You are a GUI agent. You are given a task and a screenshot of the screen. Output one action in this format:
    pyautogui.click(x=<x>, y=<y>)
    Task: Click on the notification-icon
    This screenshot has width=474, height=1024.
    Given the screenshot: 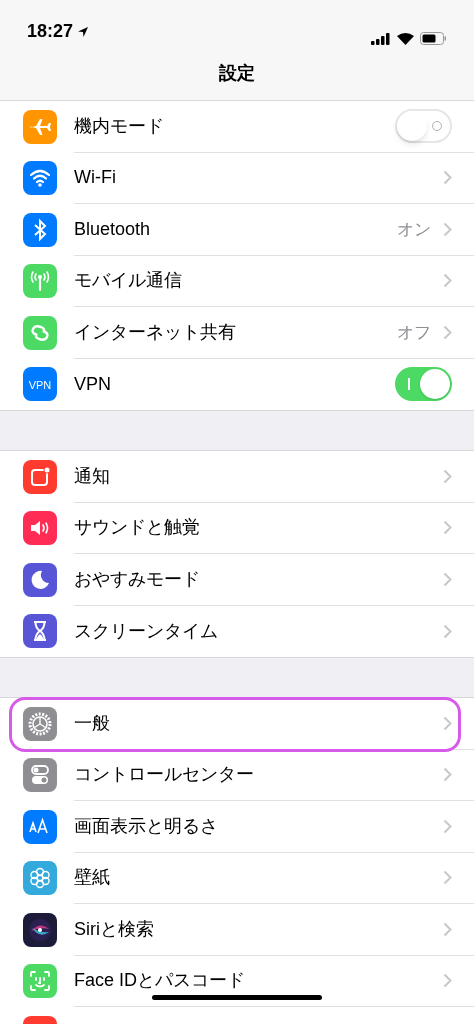 What is the action you would take?
    pyautogui.click(x=40, y=476)
    